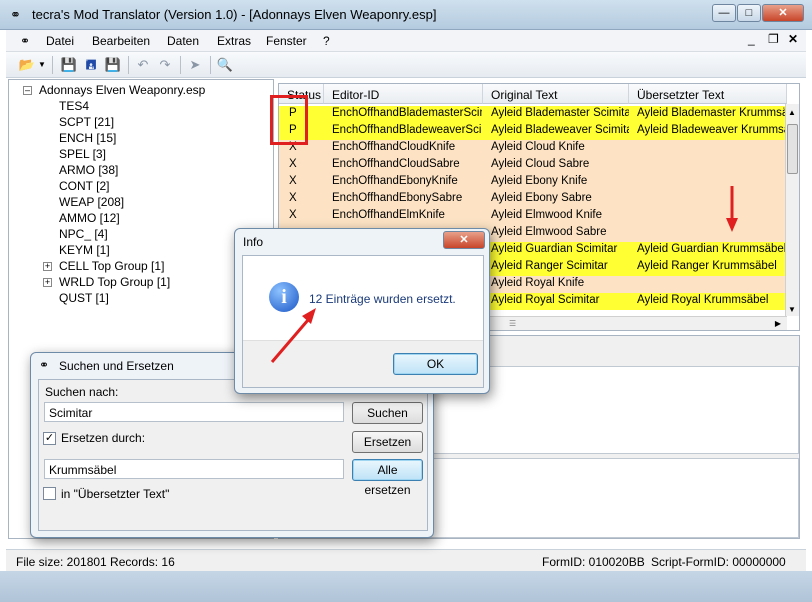 This screenshot has height=602, width=812. Describe the element at coordinates (165, 65) in the screenshot. I see `redo-icon: ↷` at that location.